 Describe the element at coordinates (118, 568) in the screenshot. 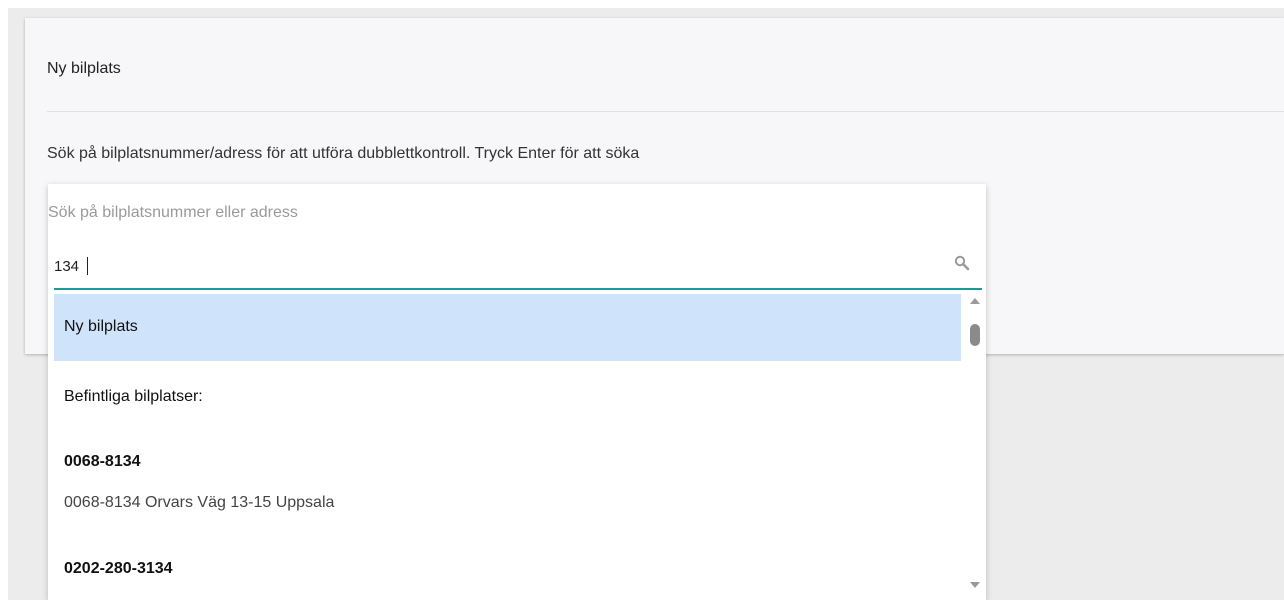

I see `result-id: 0202-280-3134` at that location.